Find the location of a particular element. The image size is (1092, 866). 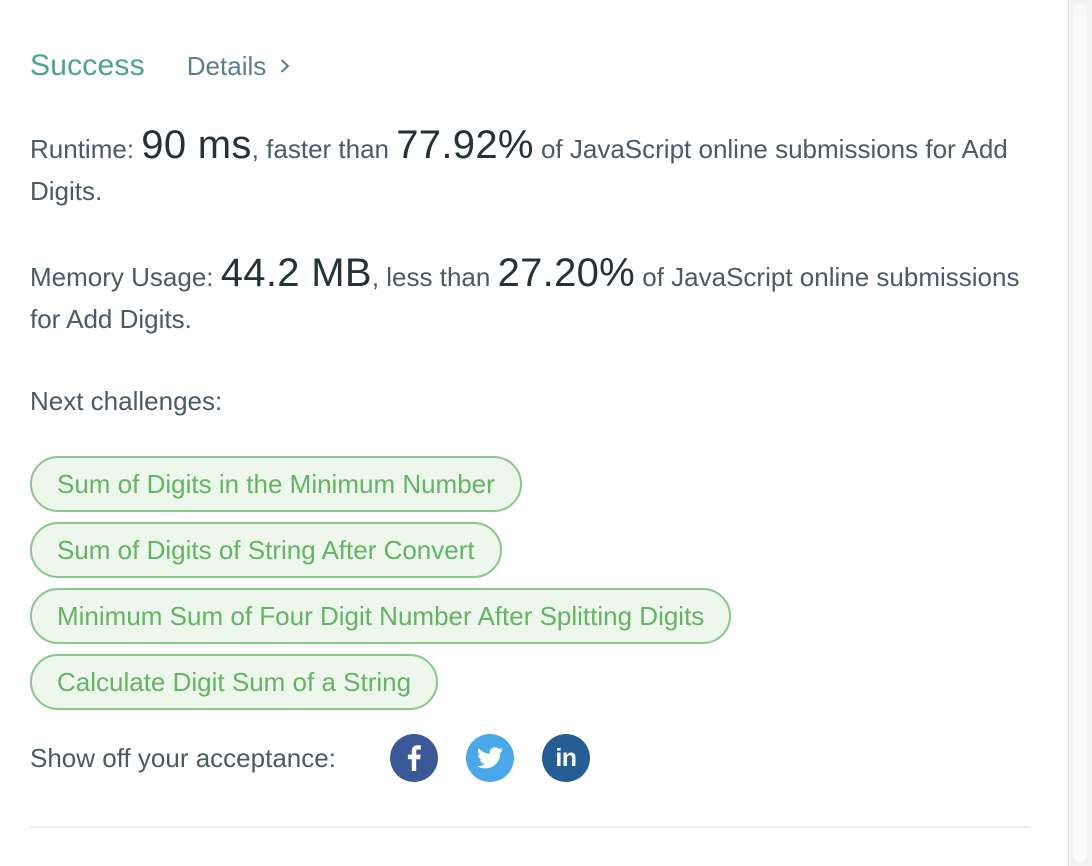

challenge-link: Sum of Digits of String After Convert is located at coordinates (266, 550).